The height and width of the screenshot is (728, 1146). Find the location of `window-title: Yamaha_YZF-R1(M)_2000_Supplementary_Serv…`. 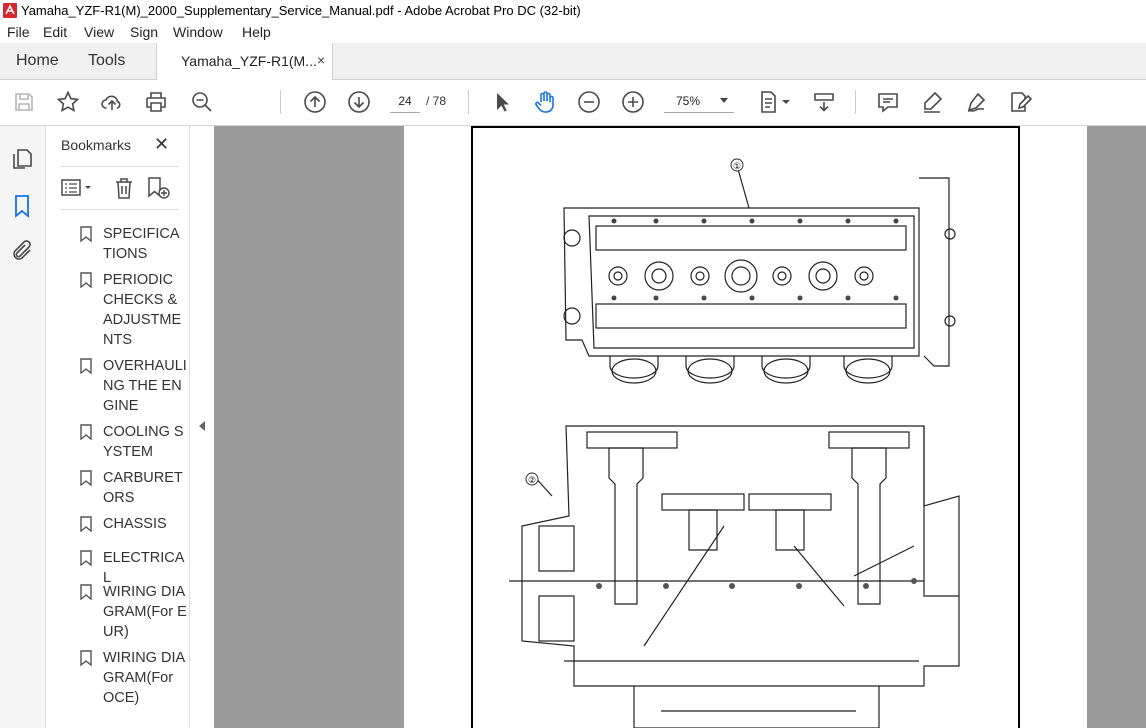

window-title: Yamaha_YZF-R1(M)_2000_Supplementary_Serv… is located at coordinates (301, 10).